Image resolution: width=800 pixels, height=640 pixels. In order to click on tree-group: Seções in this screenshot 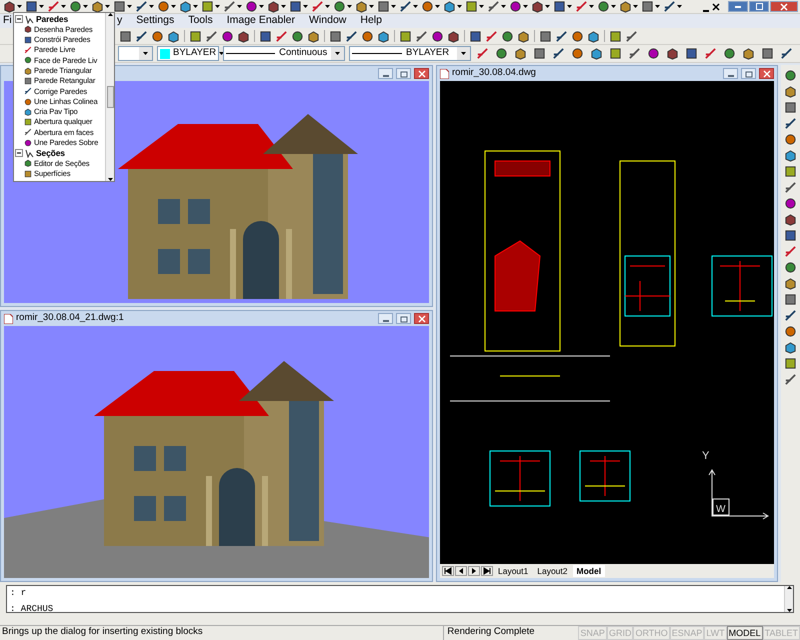, I will do `click(50, 153)`.